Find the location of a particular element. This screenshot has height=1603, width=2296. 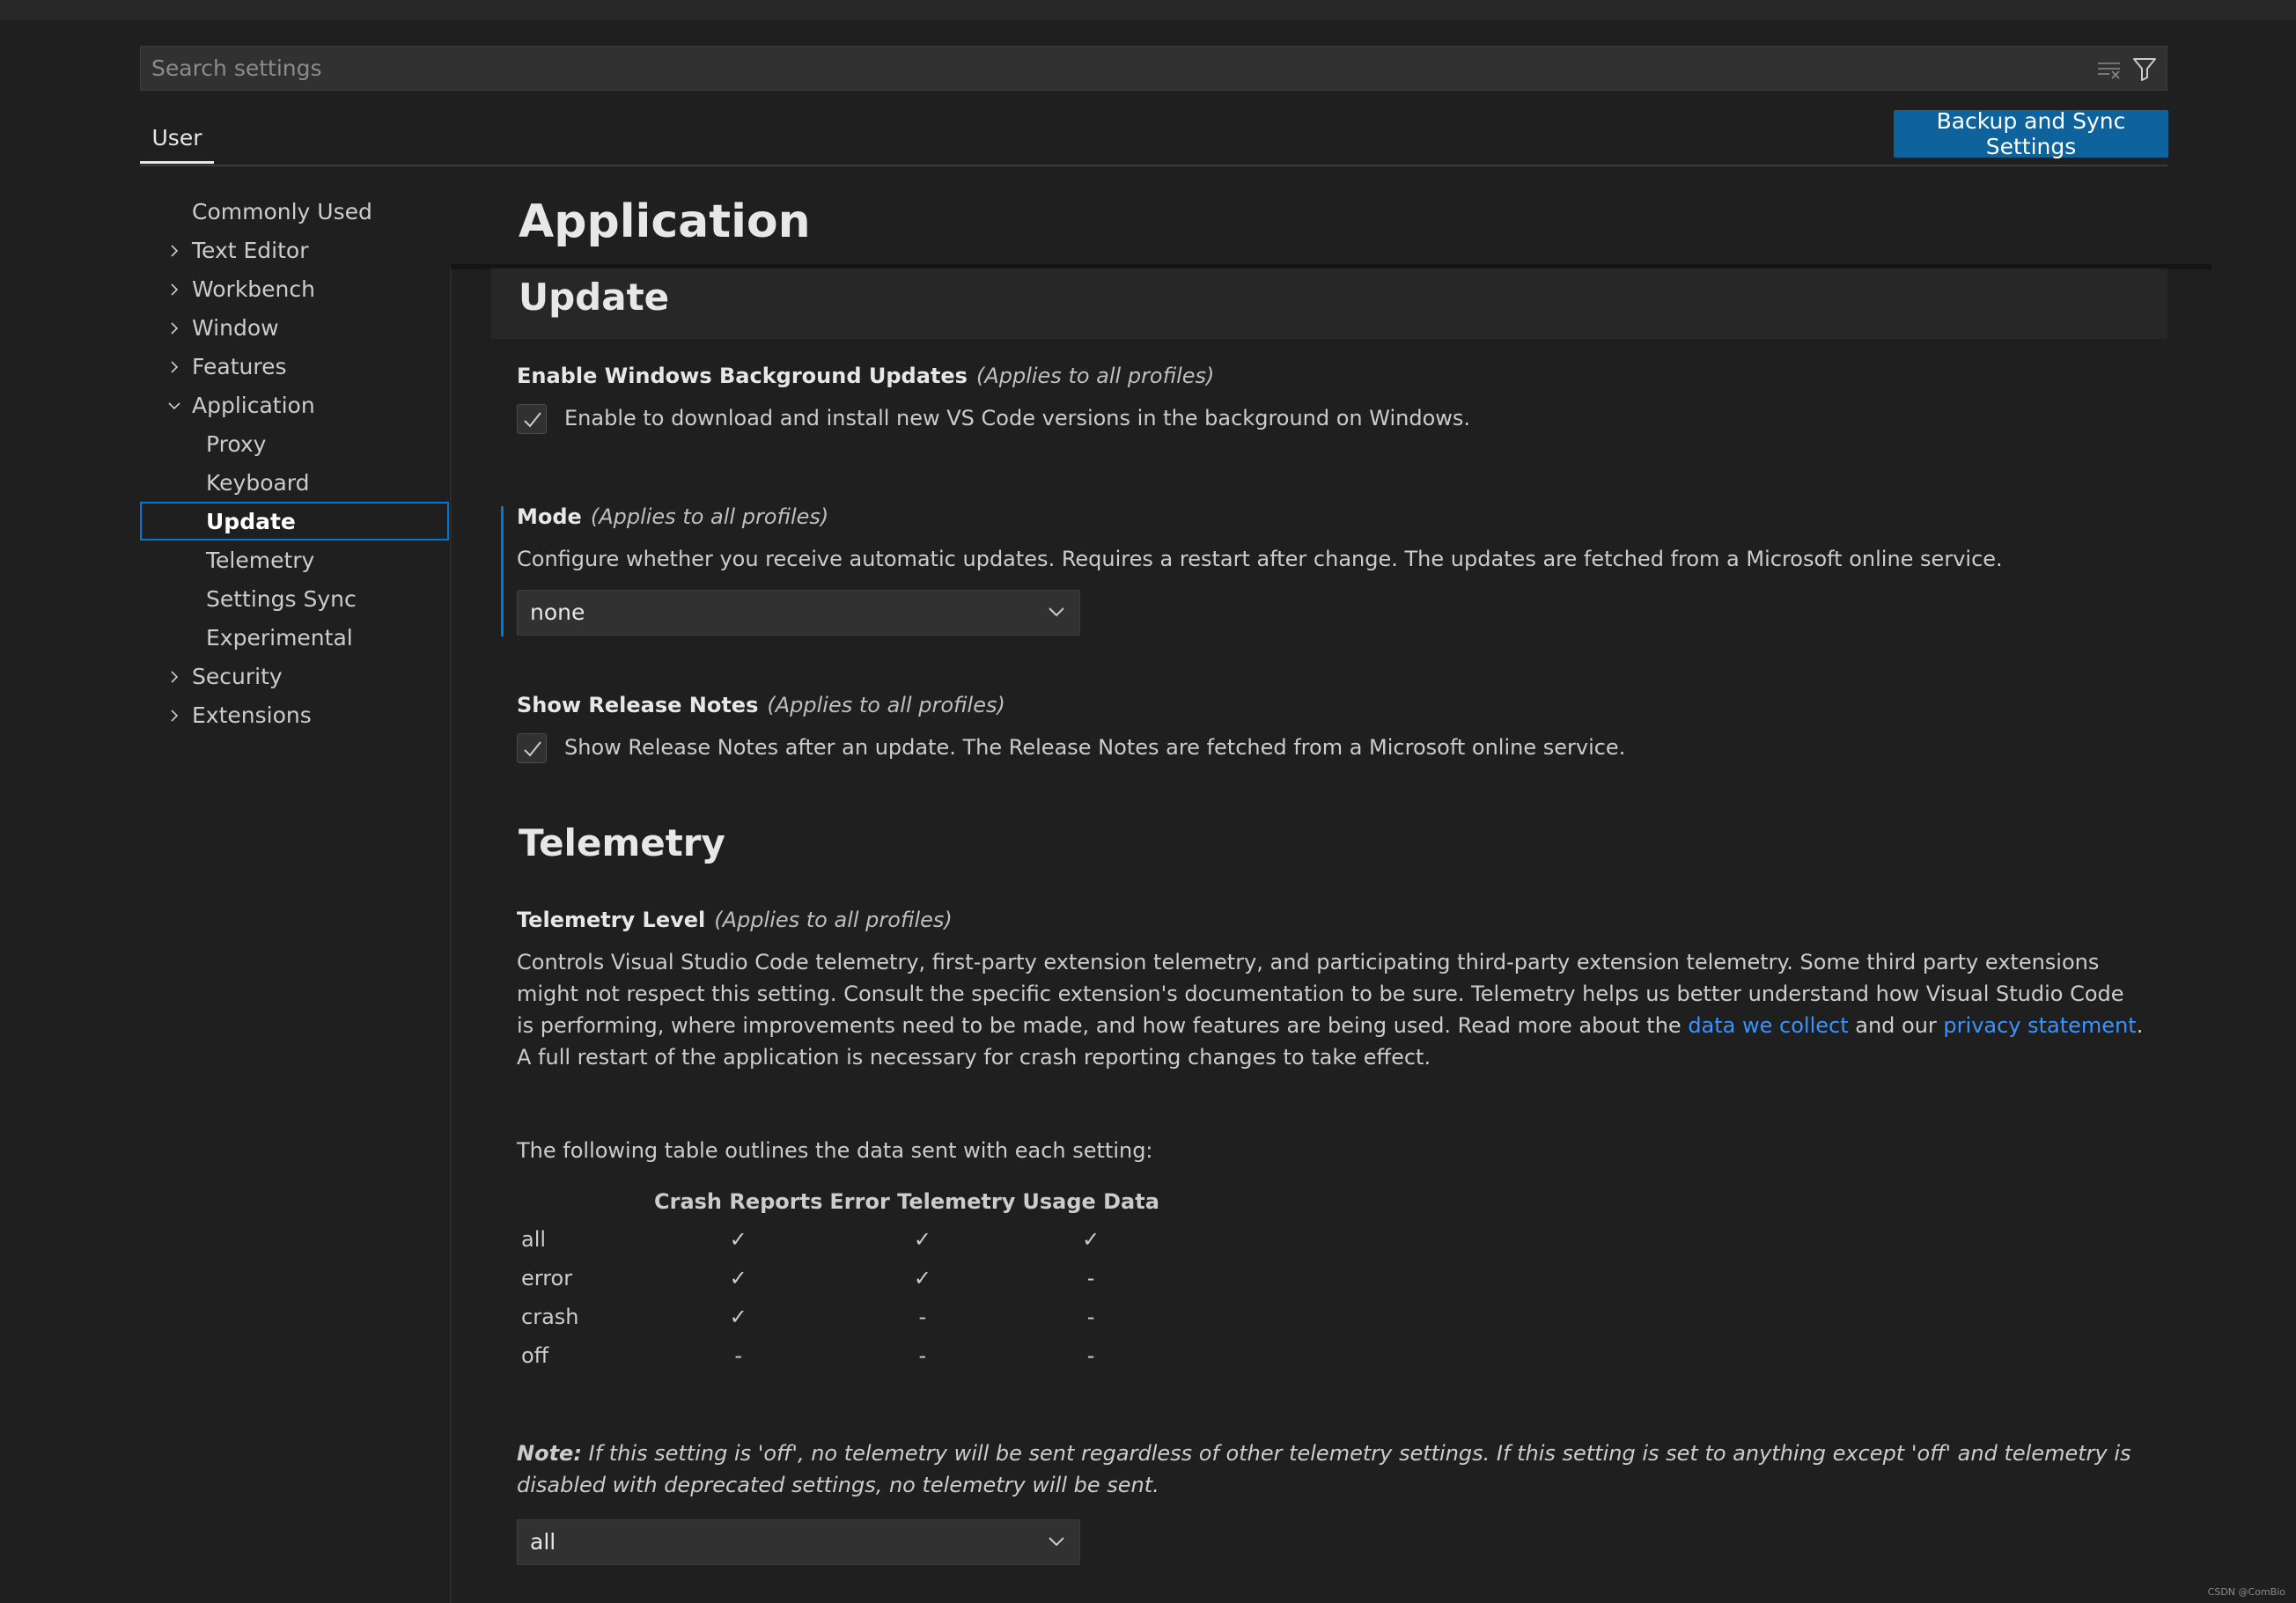

toc-item-label: Update is located at coordinates (251, 521).